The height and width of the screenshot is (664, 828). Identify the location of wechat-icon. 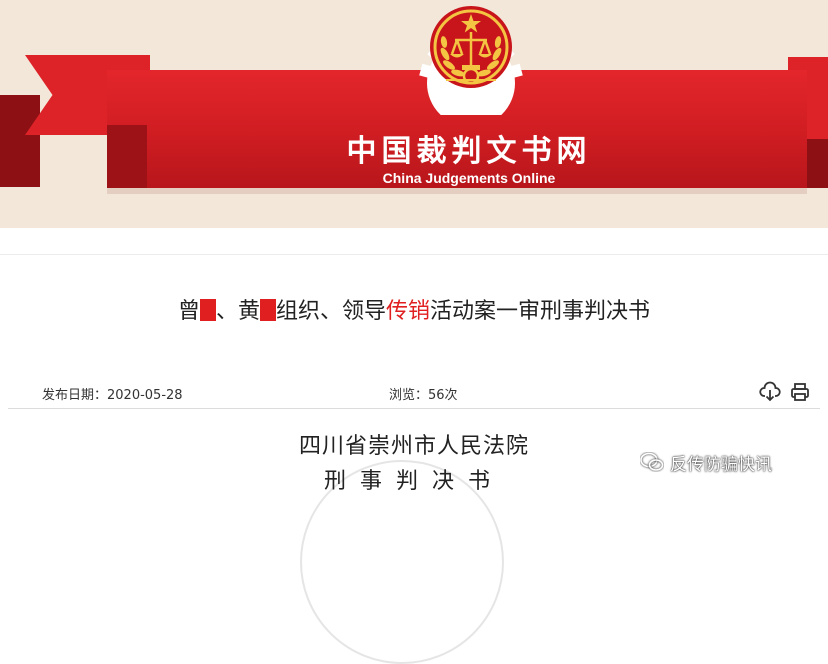
(652, 461).